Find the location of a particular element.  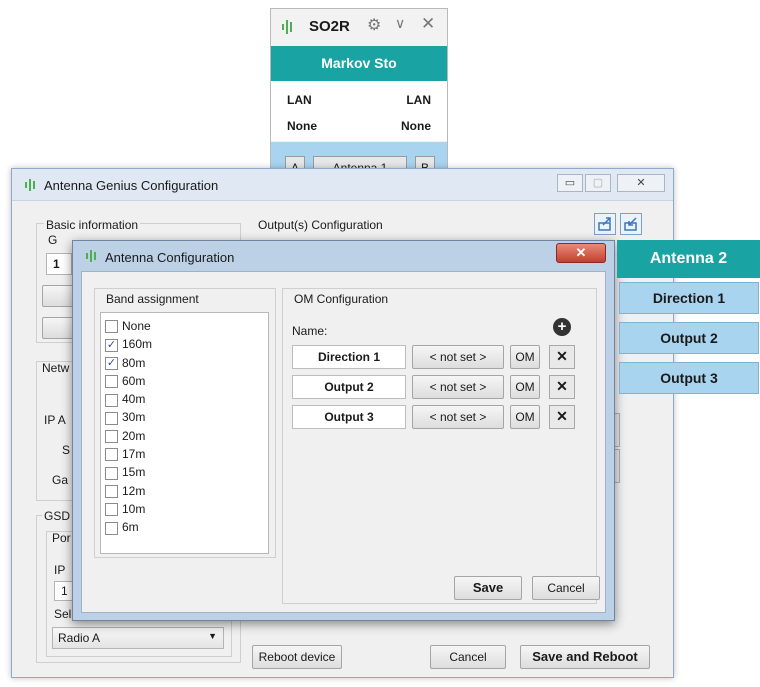

band-item: 30m is located at coordinates (128, 417).